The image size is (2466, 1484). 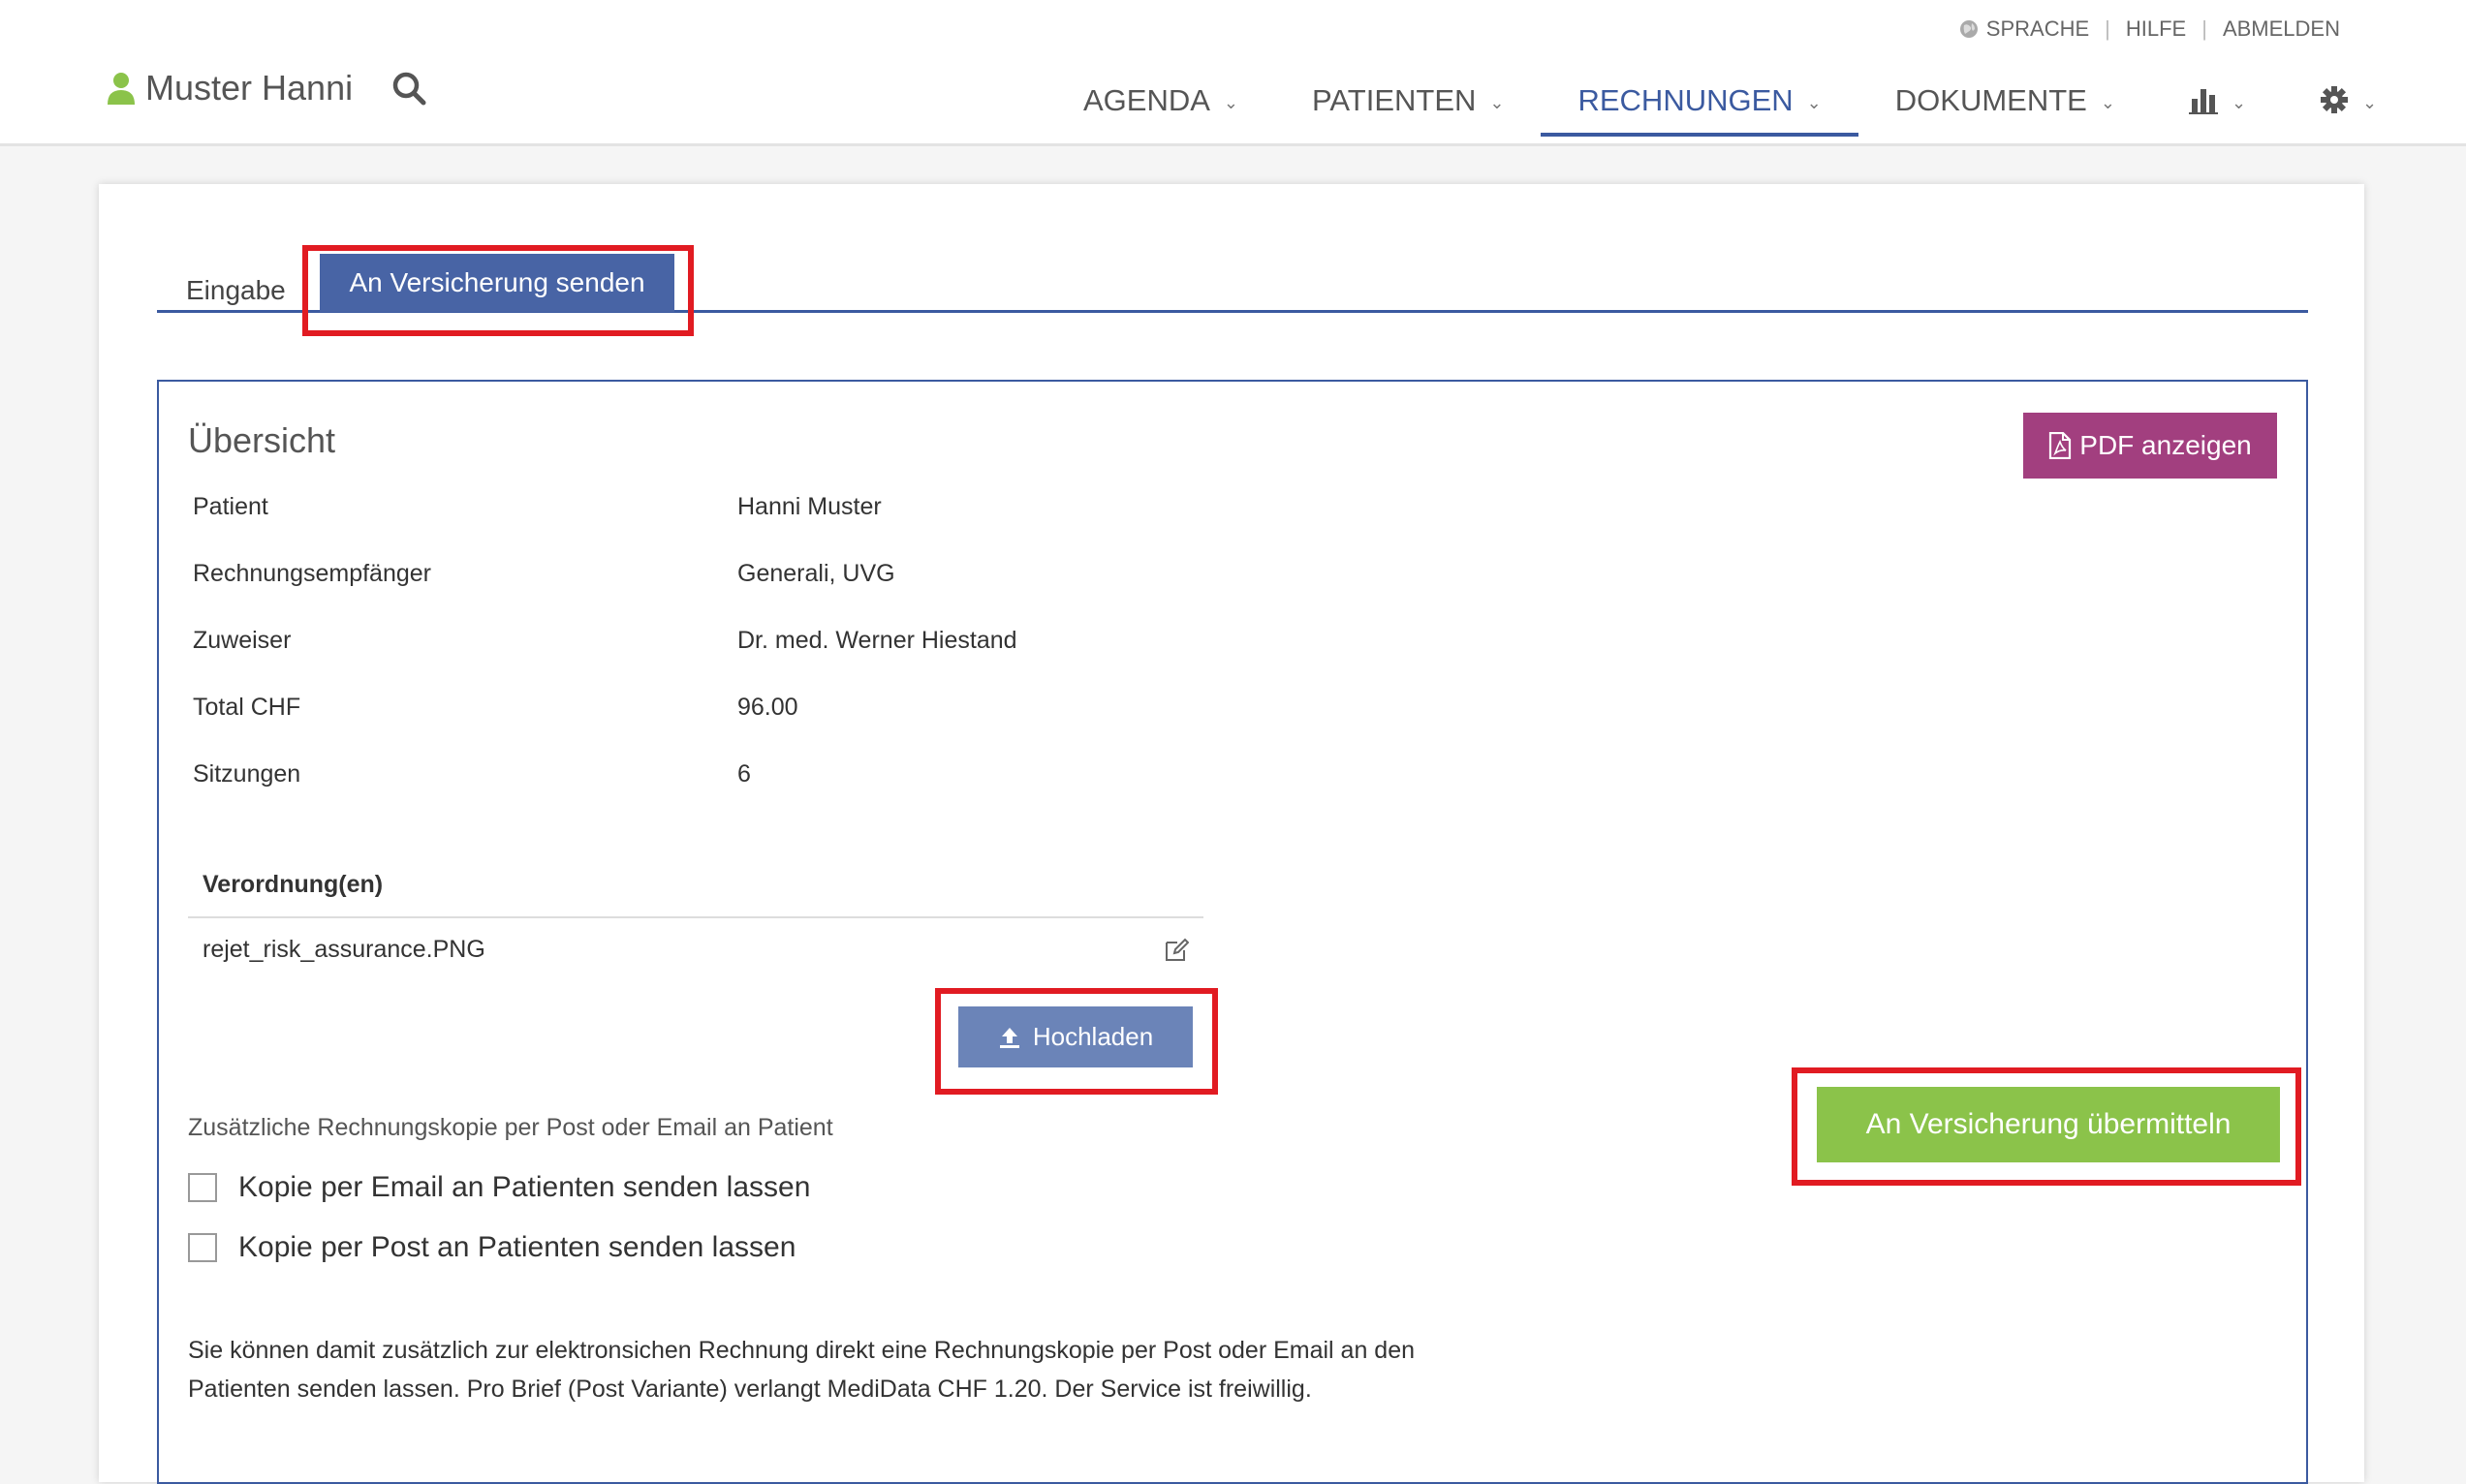 I want to click on user-area: Muster Hanni, so click(x=266, y=88).